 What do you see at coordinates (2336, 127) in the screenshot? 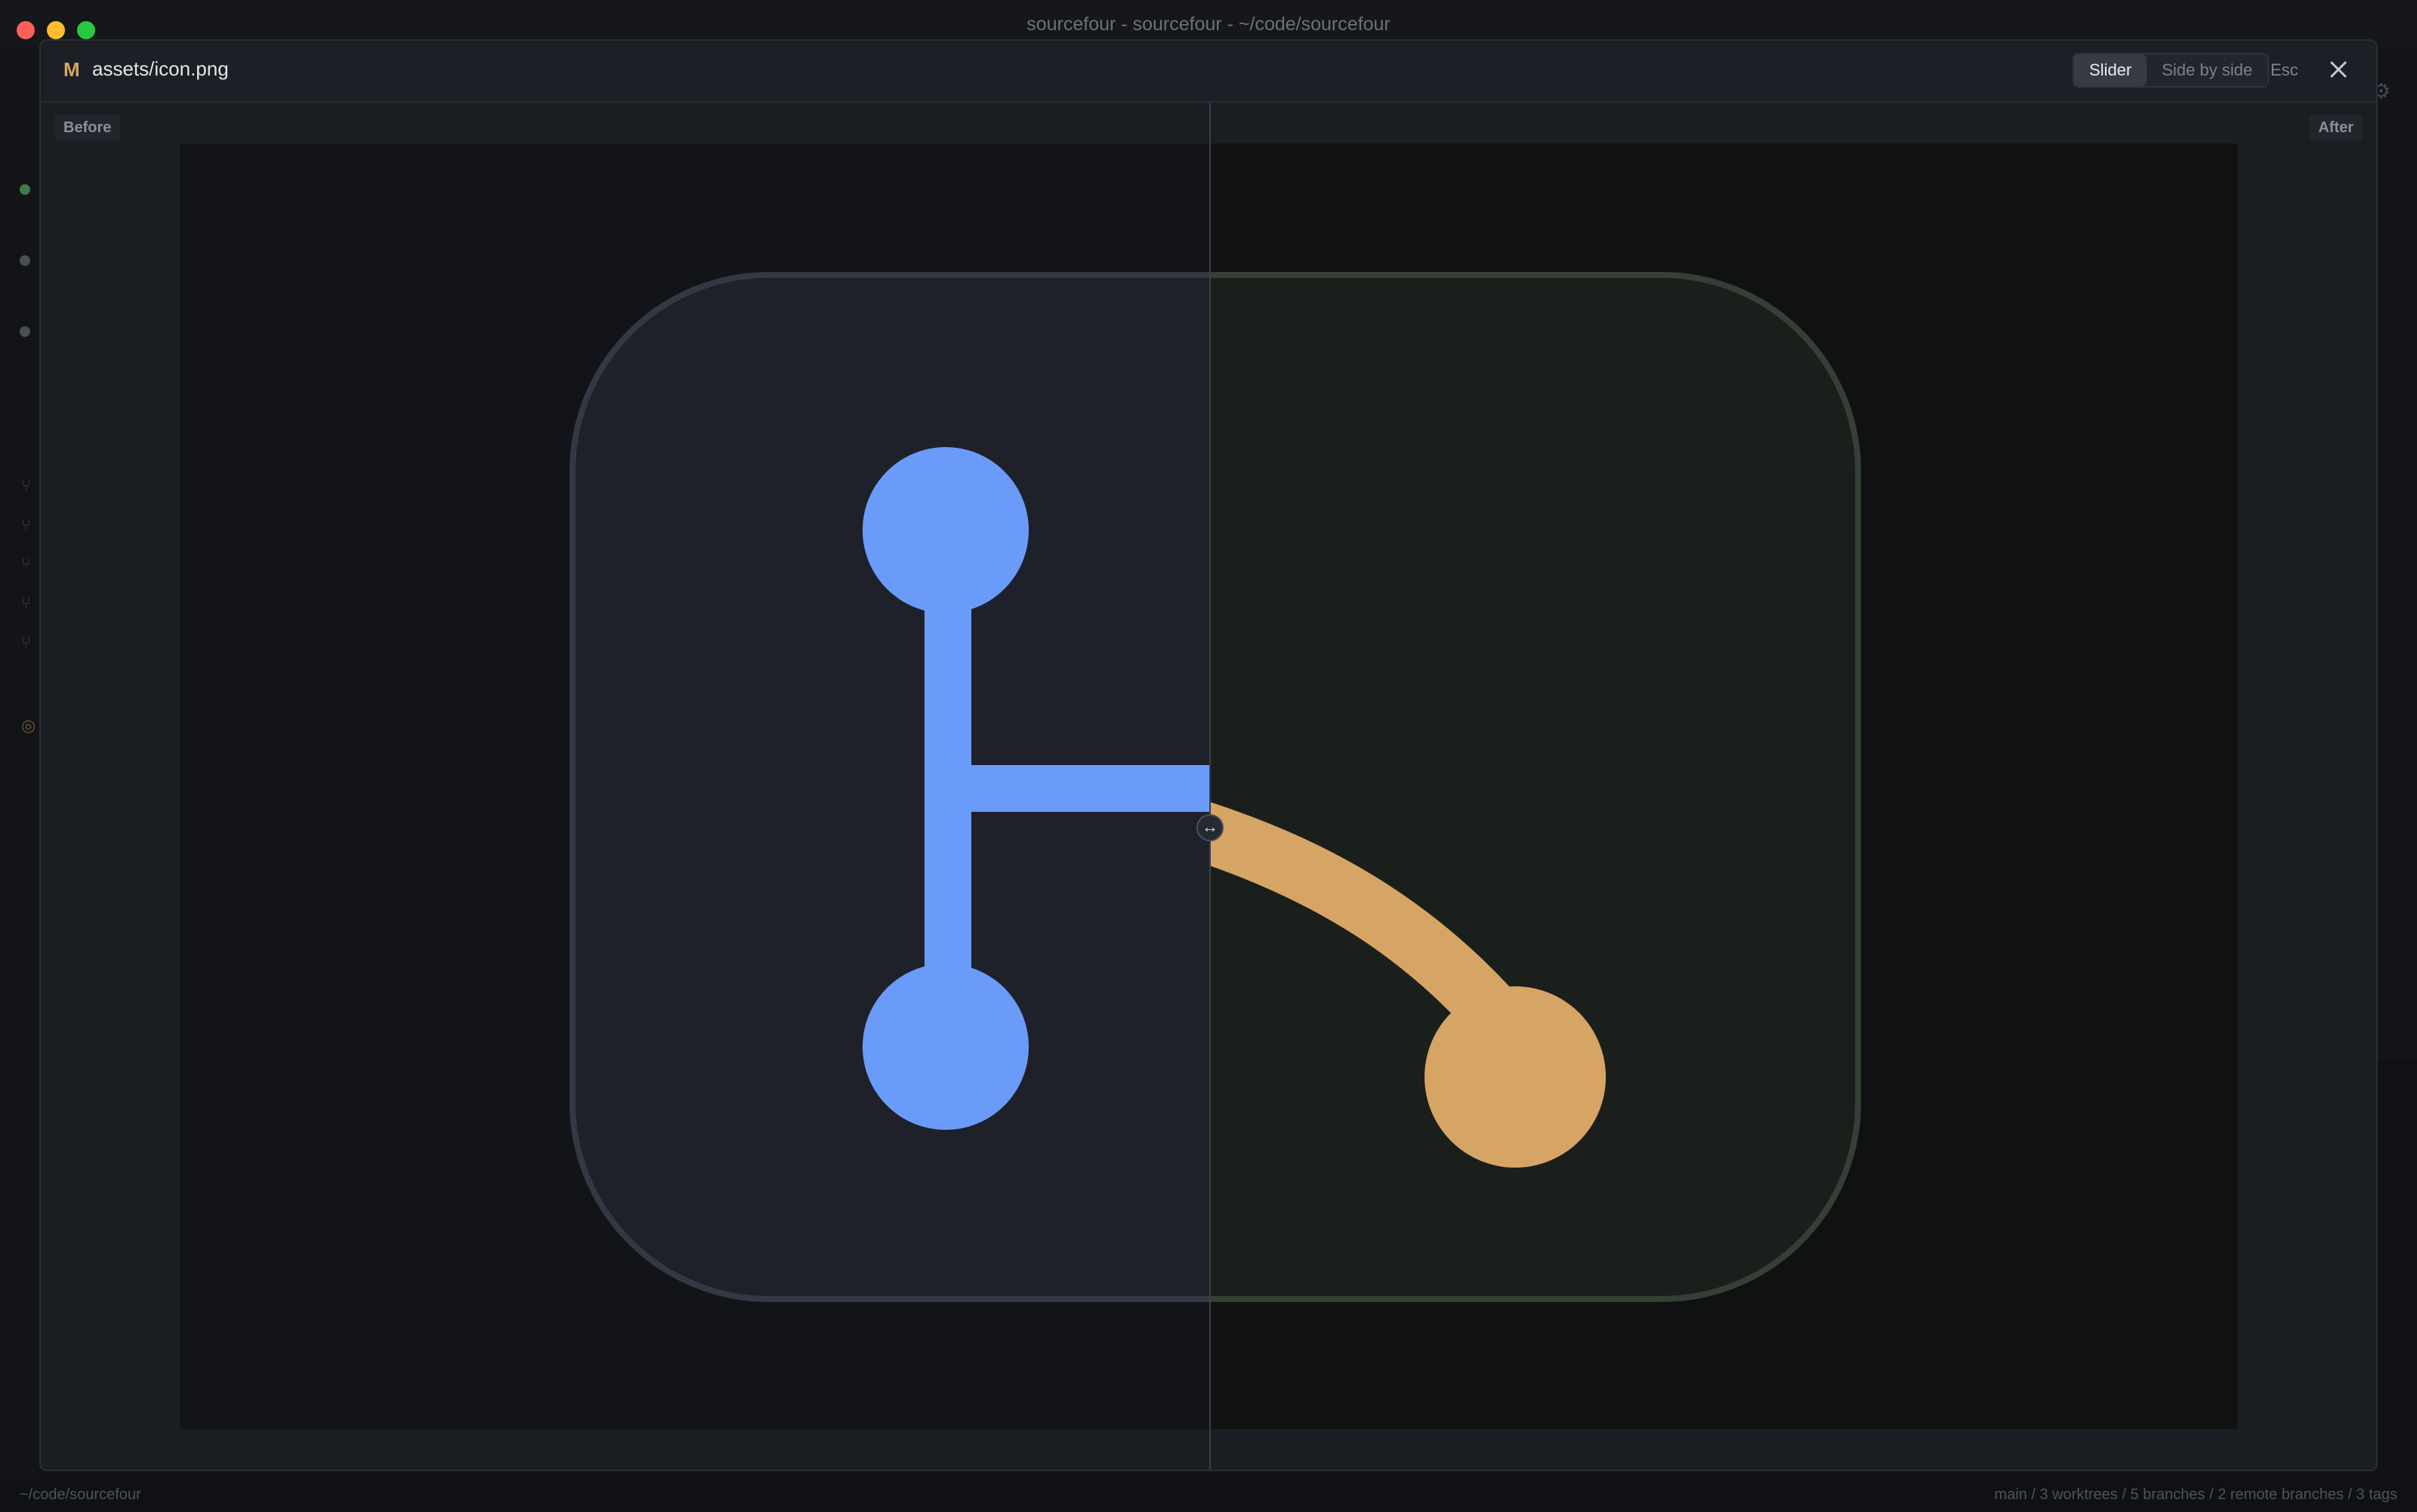
I see `after-label: After` at bounding box center [2336, 127].